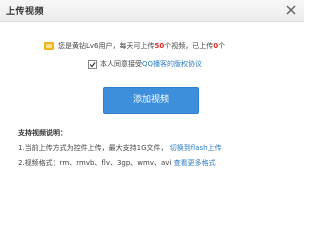  What do you see at coordinates (42, 133) in the screenshot?
I see `support-title: 支持视频说明：` at bounding box center [42, 133].